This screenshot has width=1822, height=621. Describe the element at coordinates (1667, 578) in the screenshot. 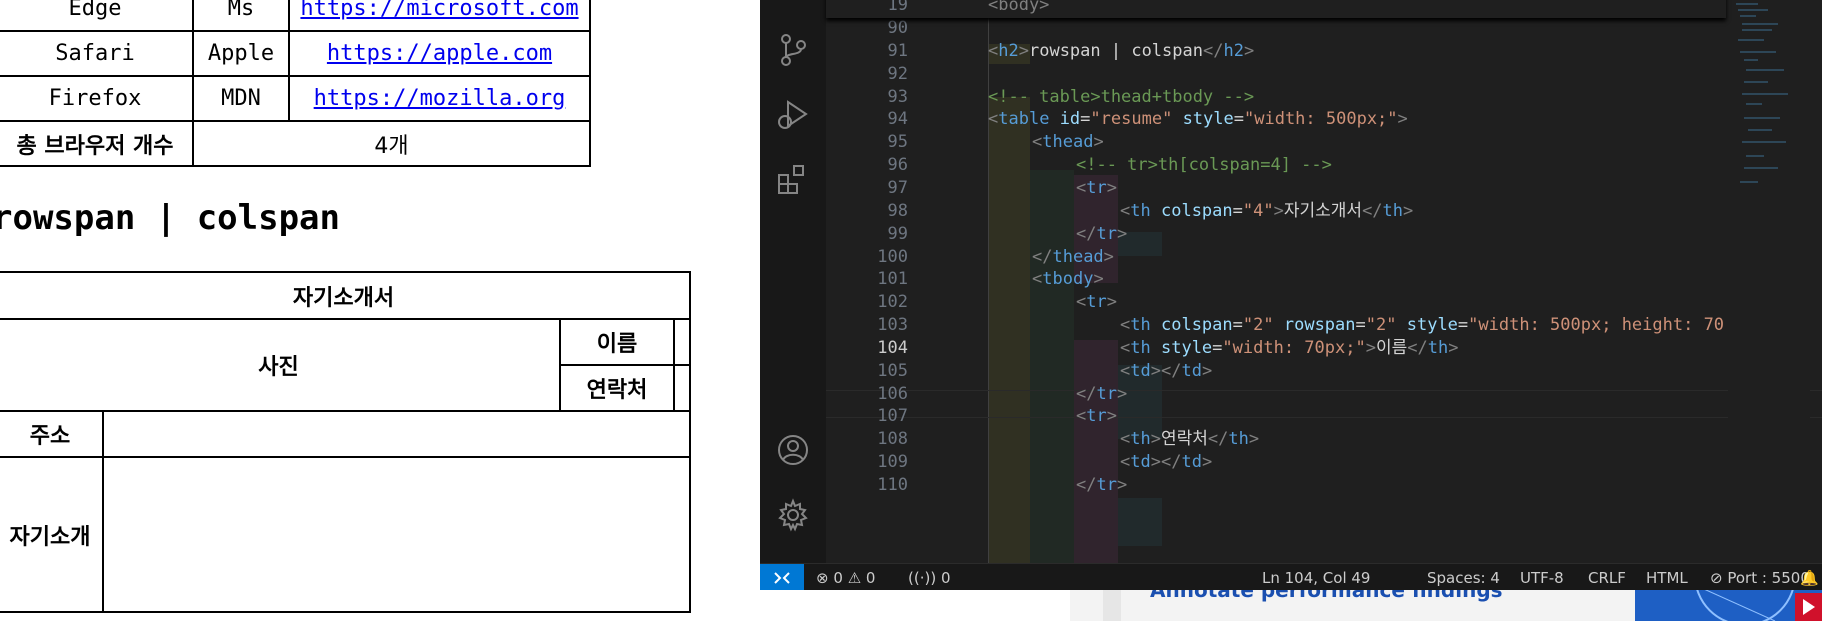

I see `language-mode: HTML` at that location.